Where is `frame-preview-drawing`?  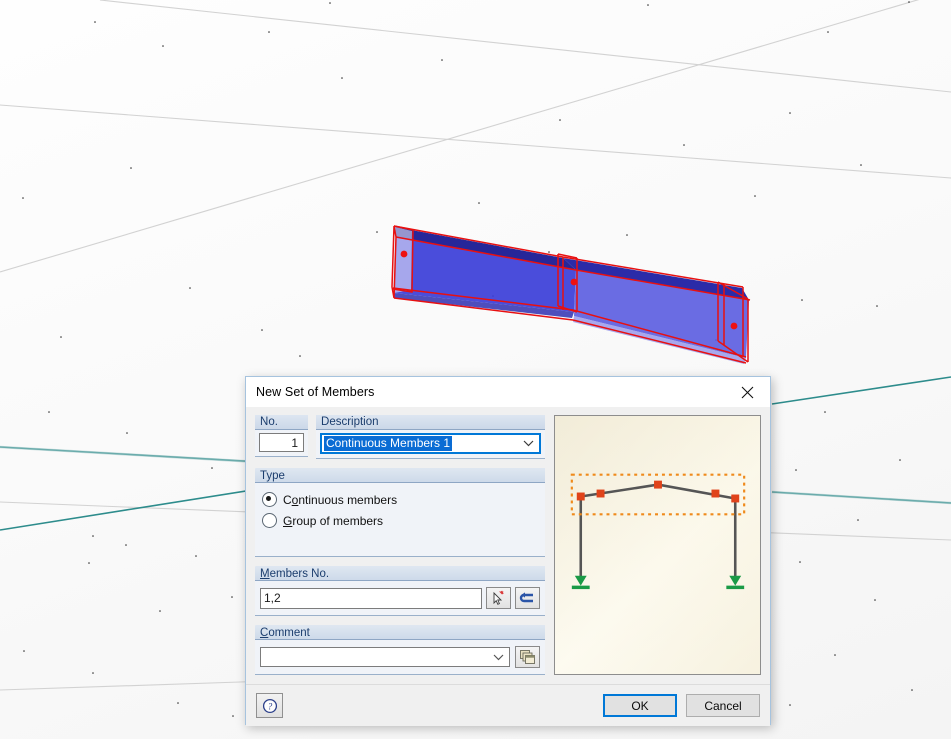 frame-preview-drawing is located at coordinates (658, 531).